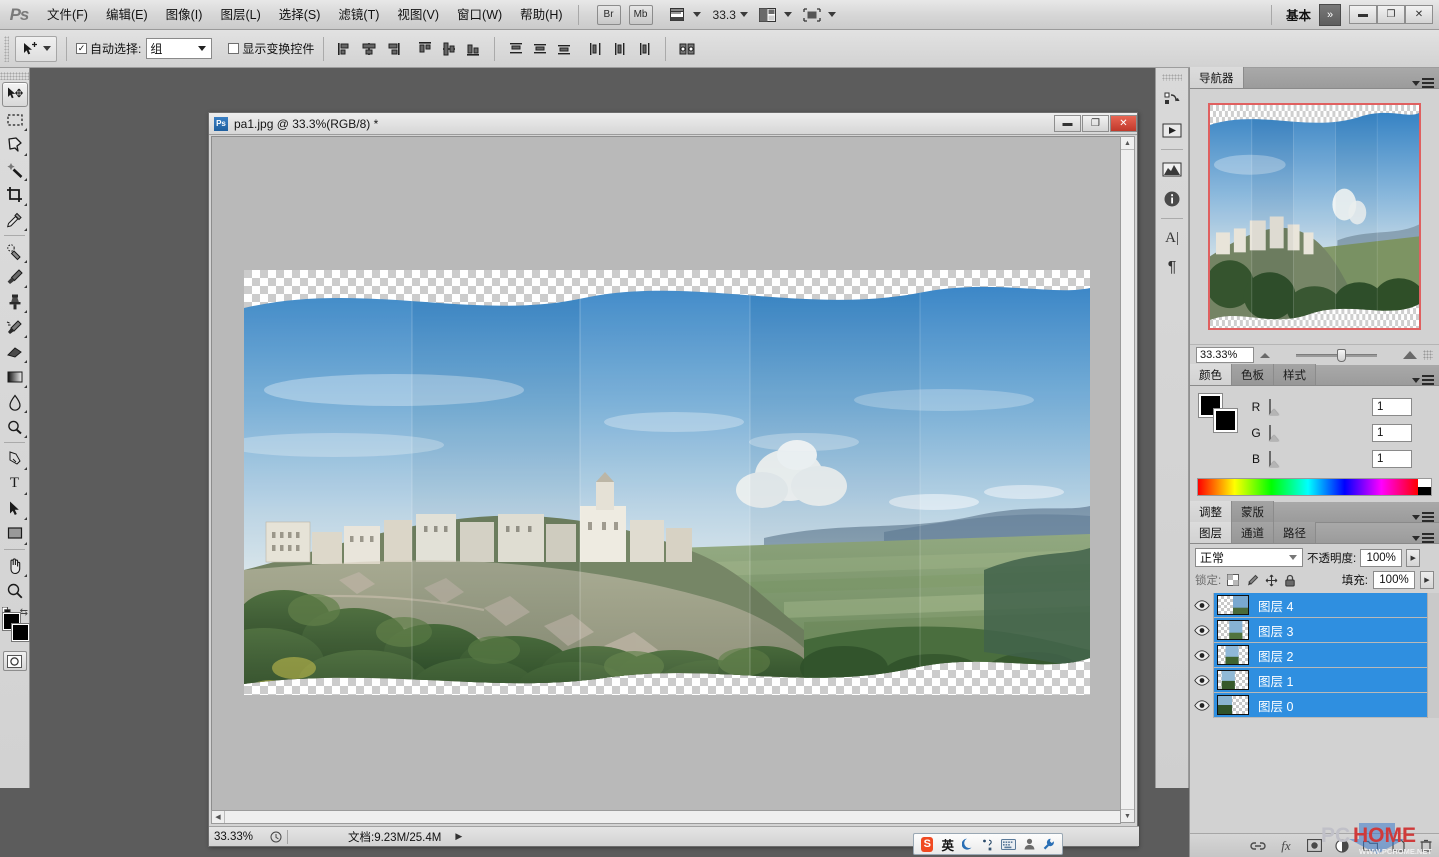 The image size is (1439, 857). What do you see at coordinates (1342, 846) in the screenshot?
I see `new-fill-adjustment-layer-button` at bounding box center [1342, 846].